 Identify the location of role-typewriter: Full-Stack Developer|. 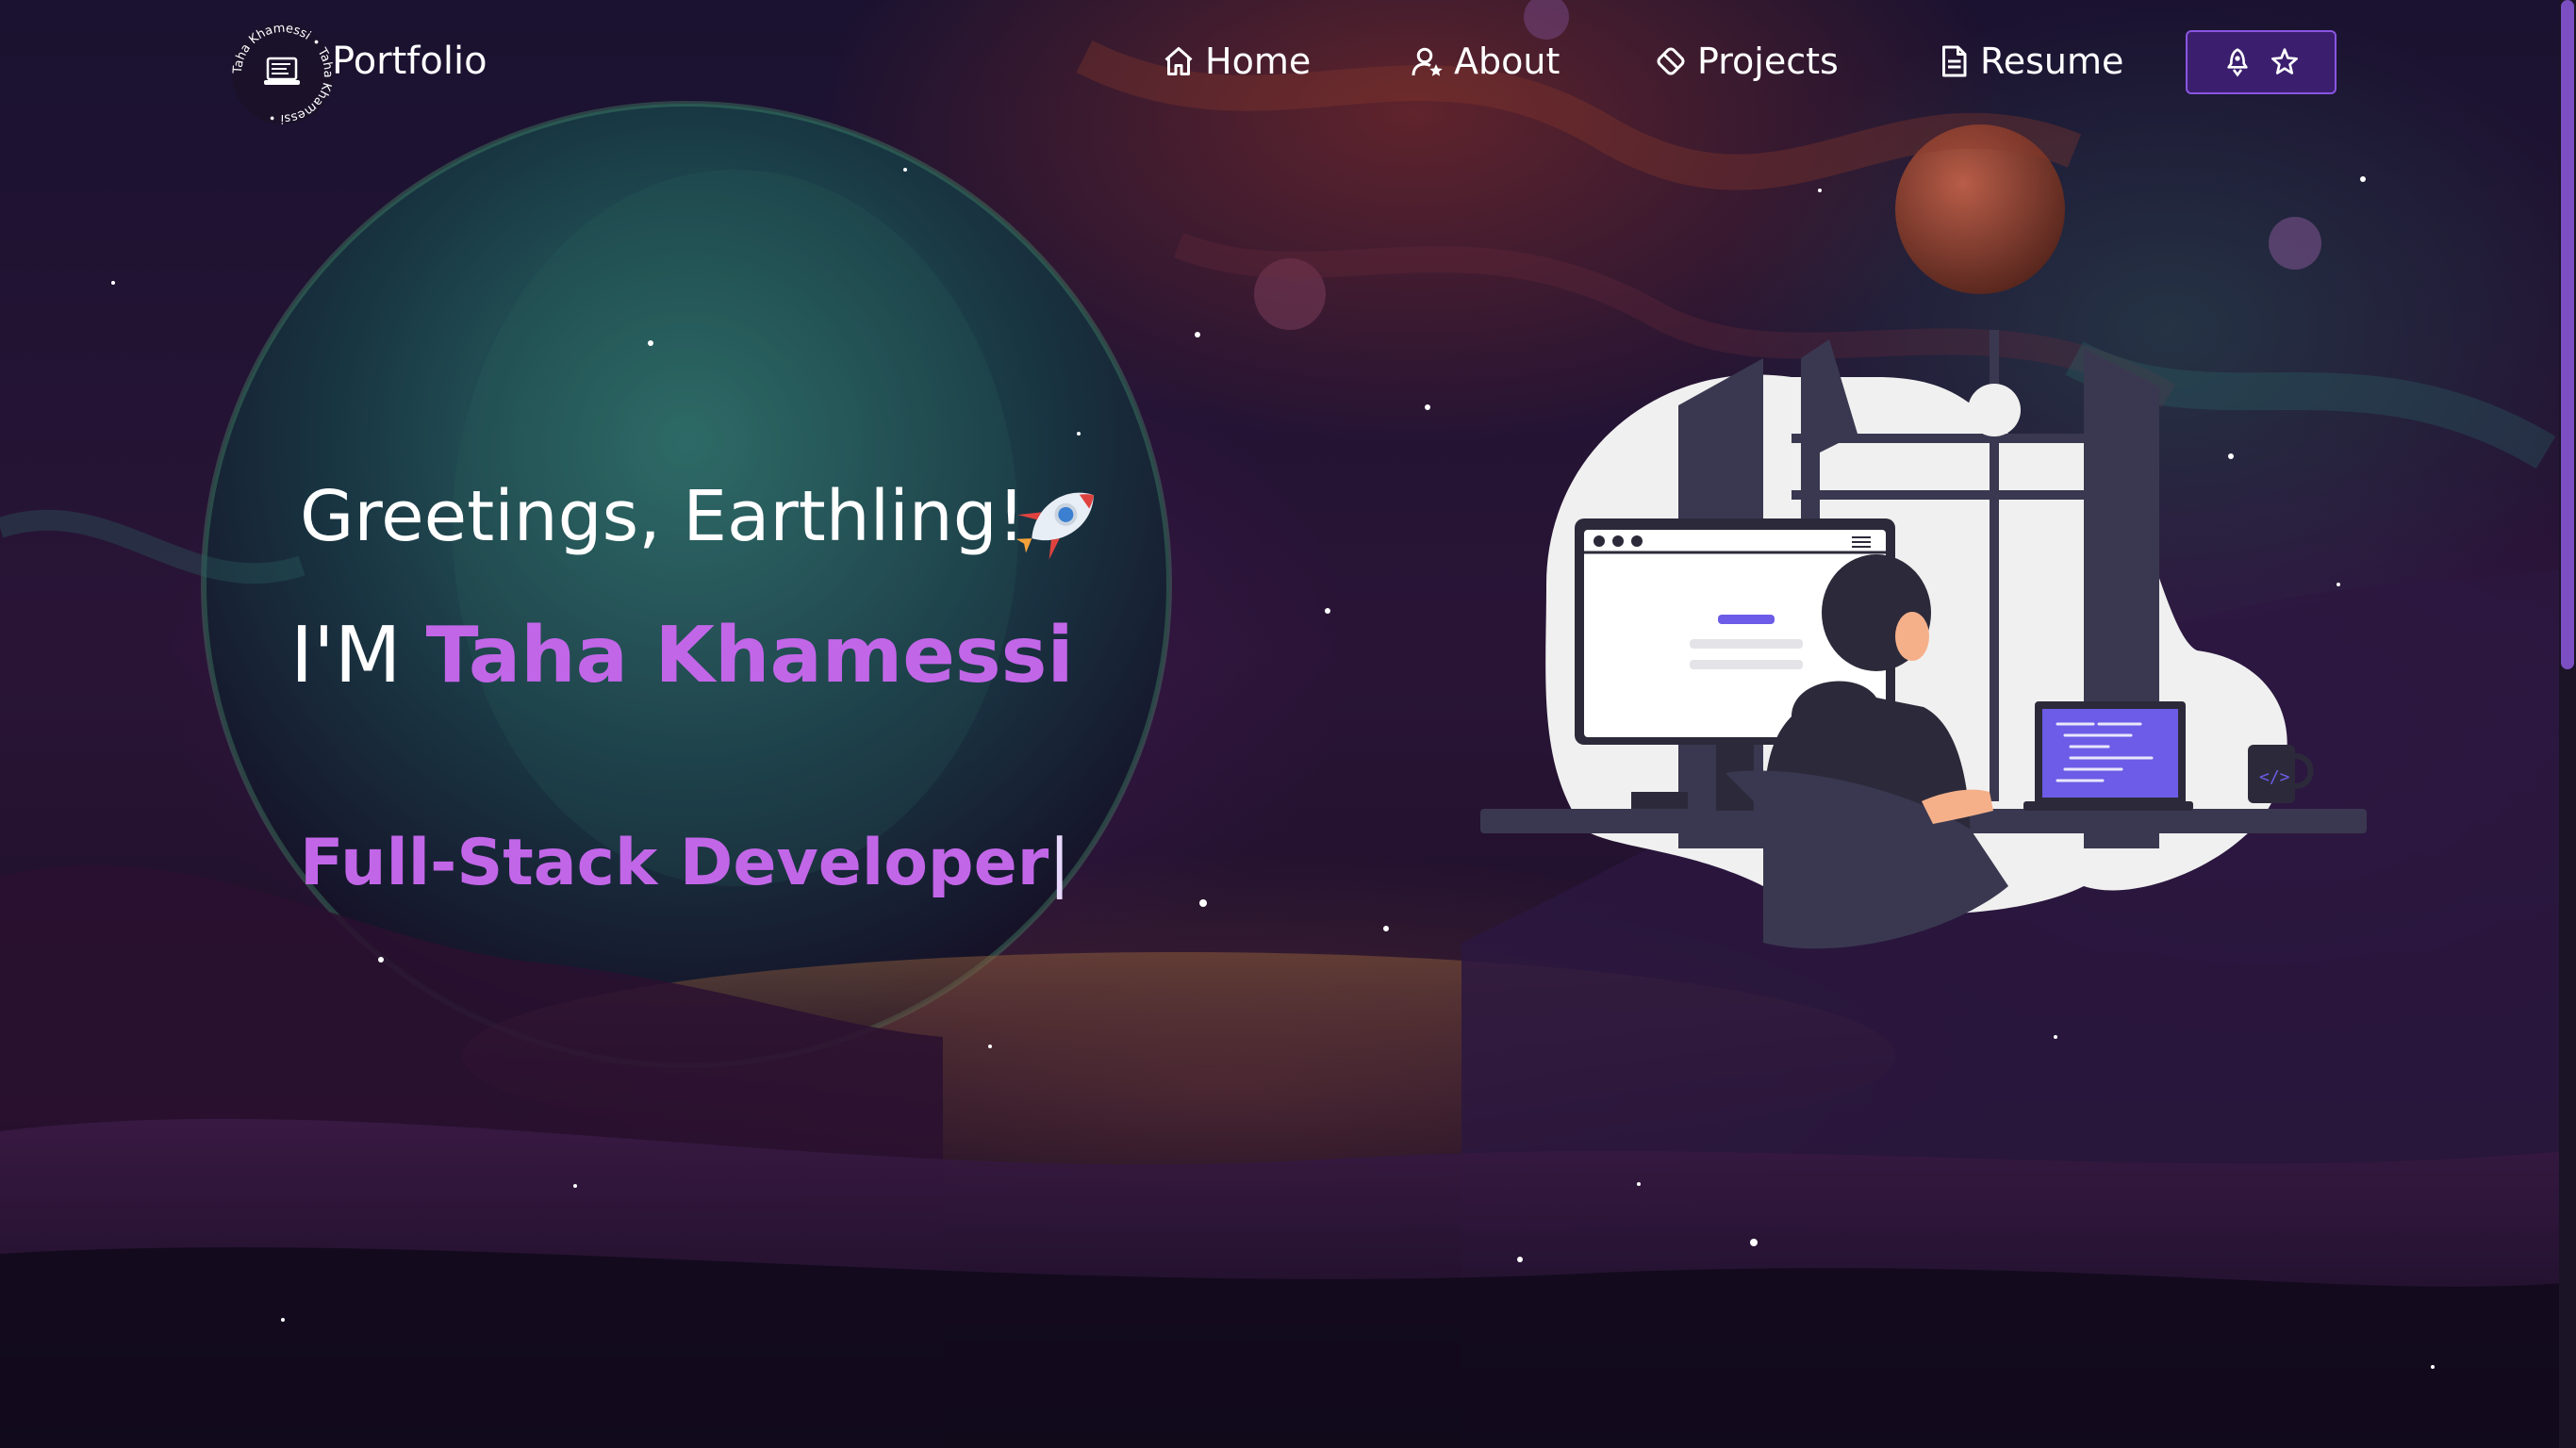
(685, 863).